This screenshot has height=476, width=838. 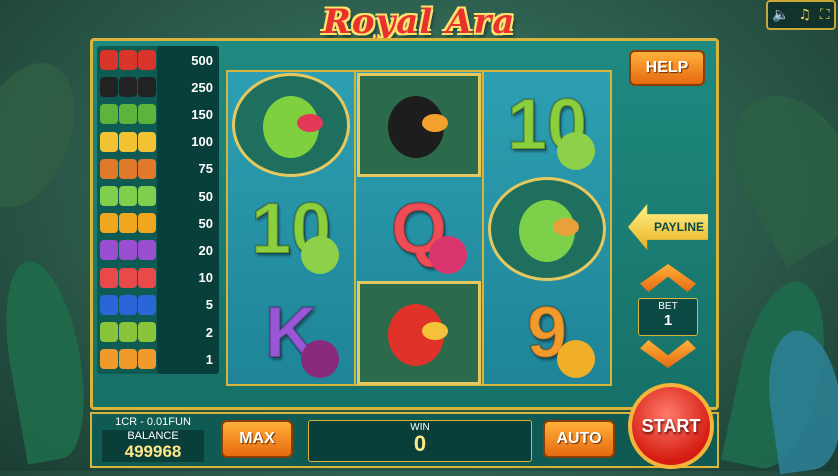 What do you see at coordinates (128, 277) in the screenshot?
I see `paytable-symbol-q-icon` at bounding box center [128, 277].